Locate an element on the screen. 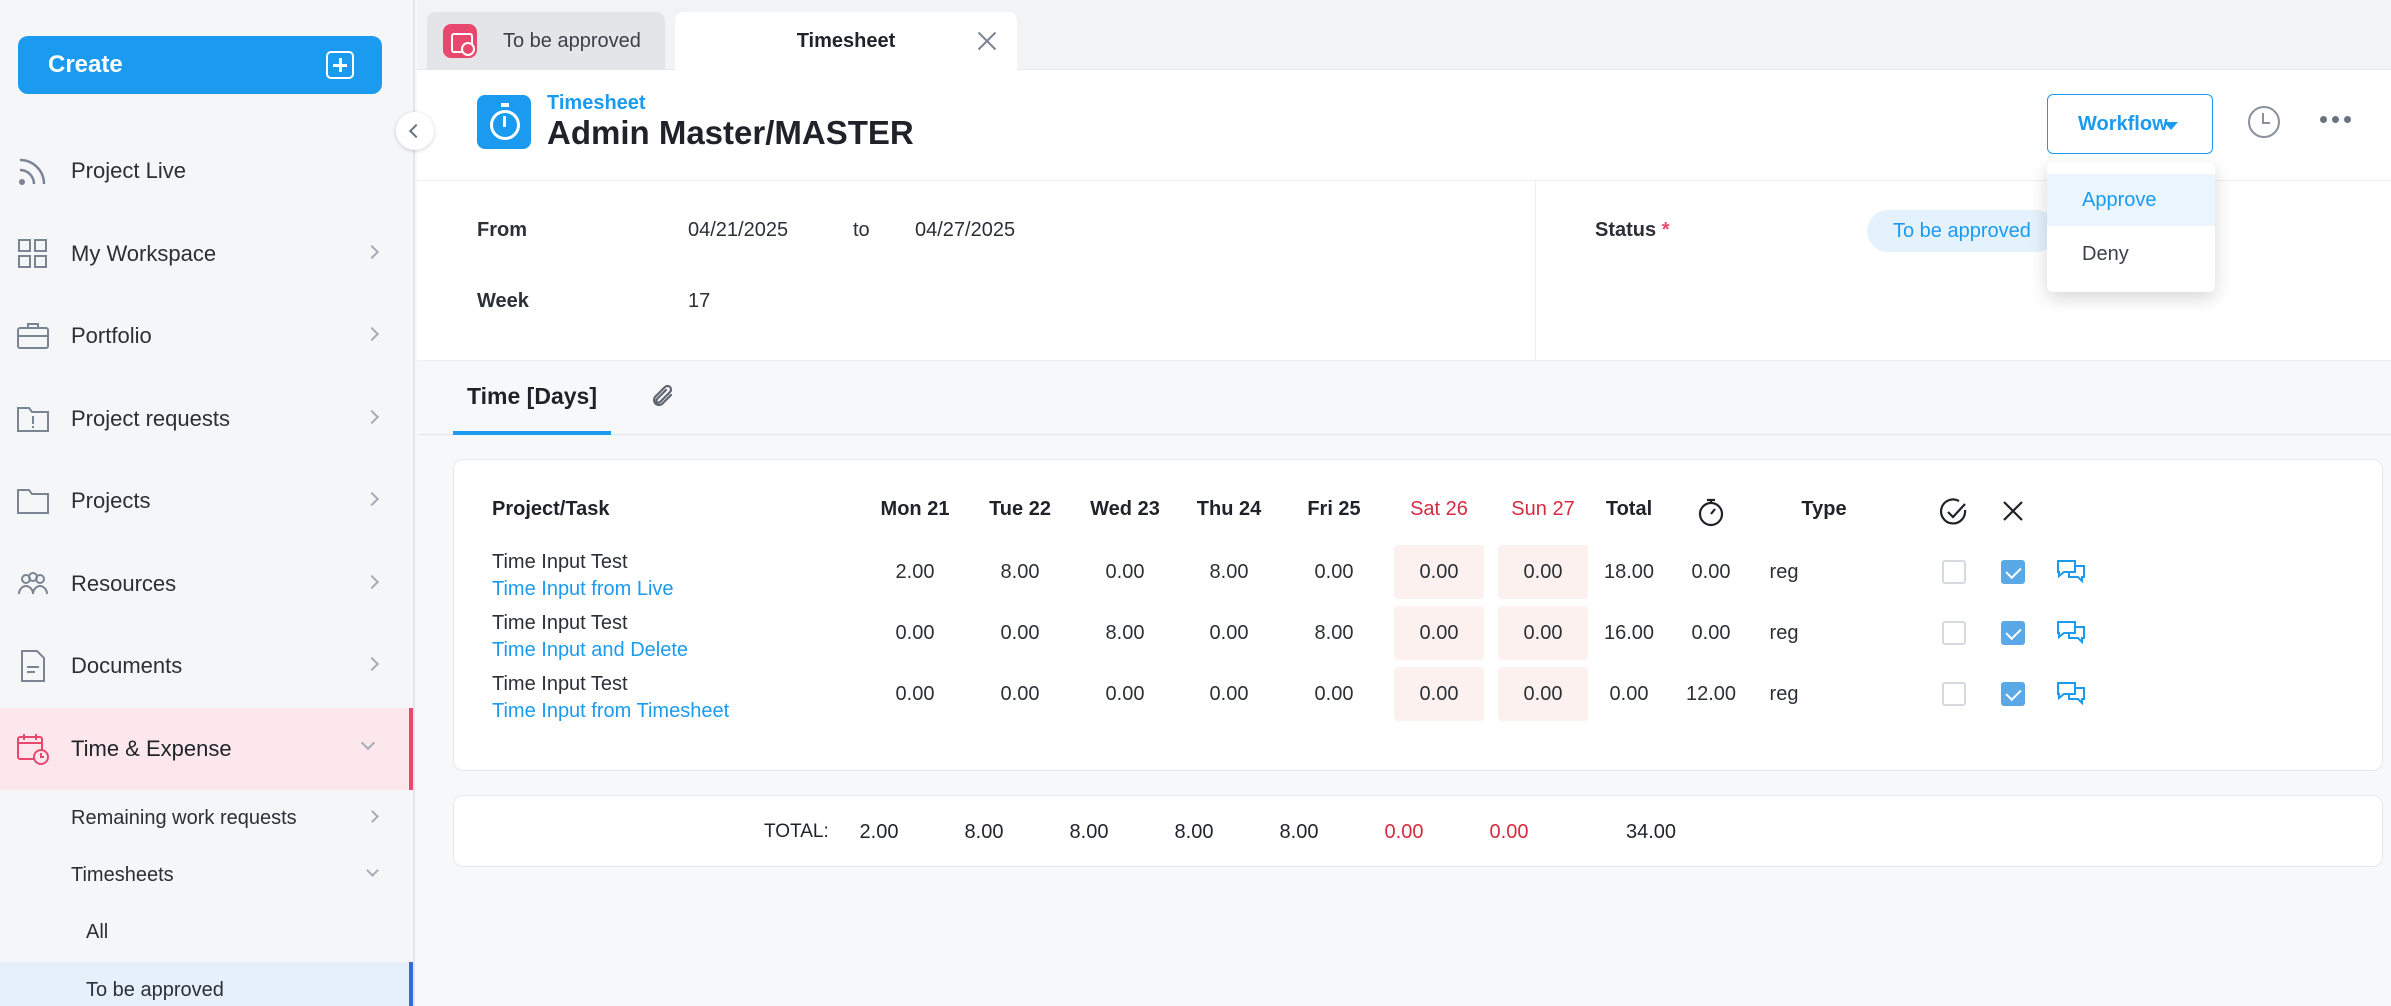 This screenshot has height=1006, width=2391. tab-time-days: Time [Days] is located at coordinates (532, 398).